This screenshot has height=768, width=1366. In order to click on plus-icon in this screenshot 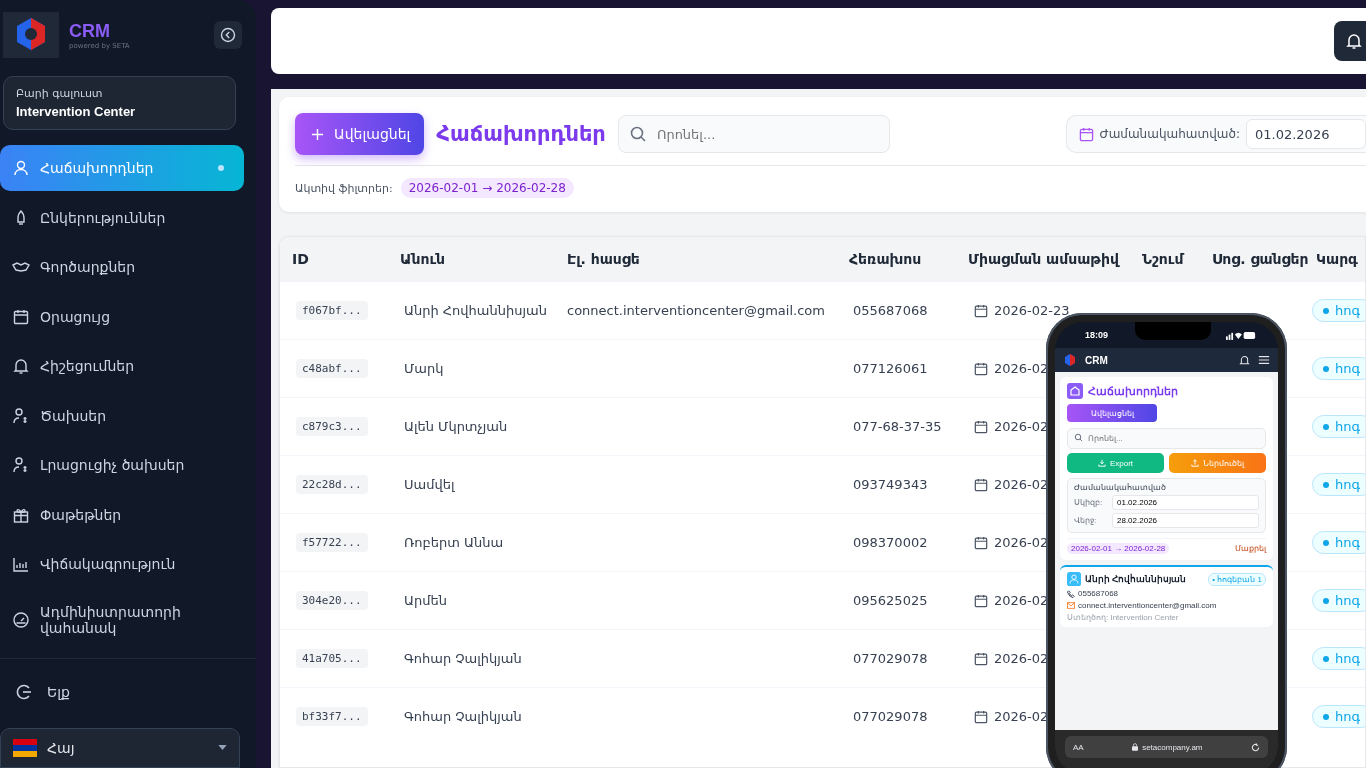, I will do `click(317, 134)`.